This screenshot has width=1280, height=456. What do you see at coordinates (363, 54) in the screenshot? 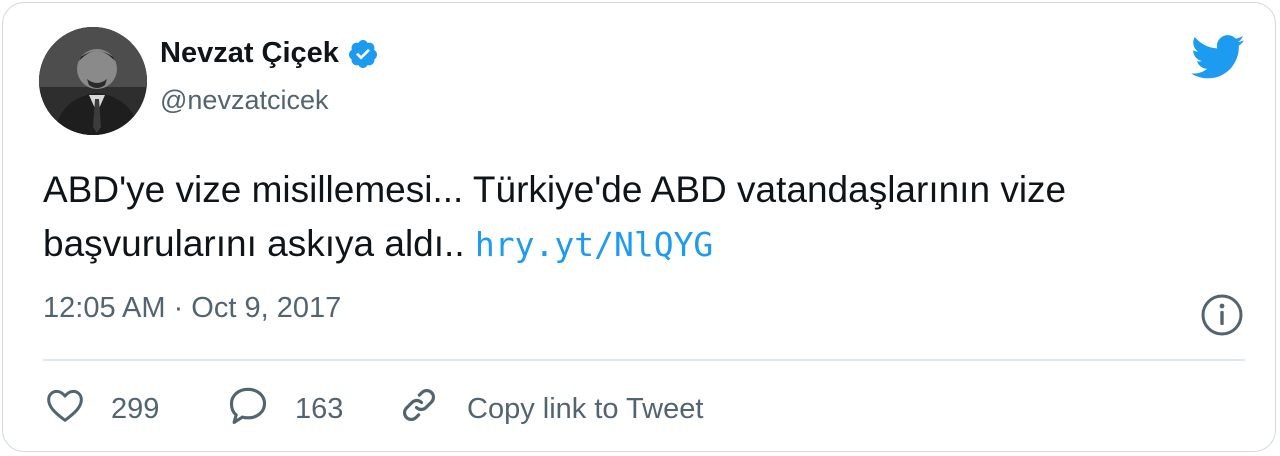
I see `verified-badge-icon` at bounding box center [363, 54].